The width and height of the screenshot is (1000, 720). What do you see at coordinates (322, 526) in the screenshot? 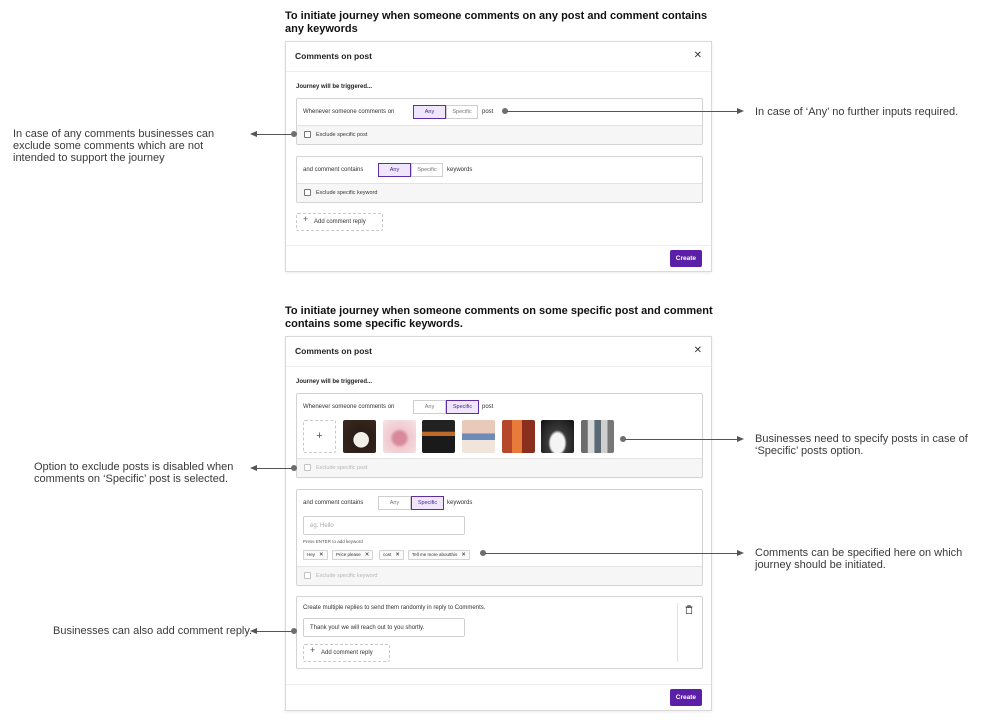
I see `keyword-input-placeholder: eg. Hello` at bounding box center [322, 526].